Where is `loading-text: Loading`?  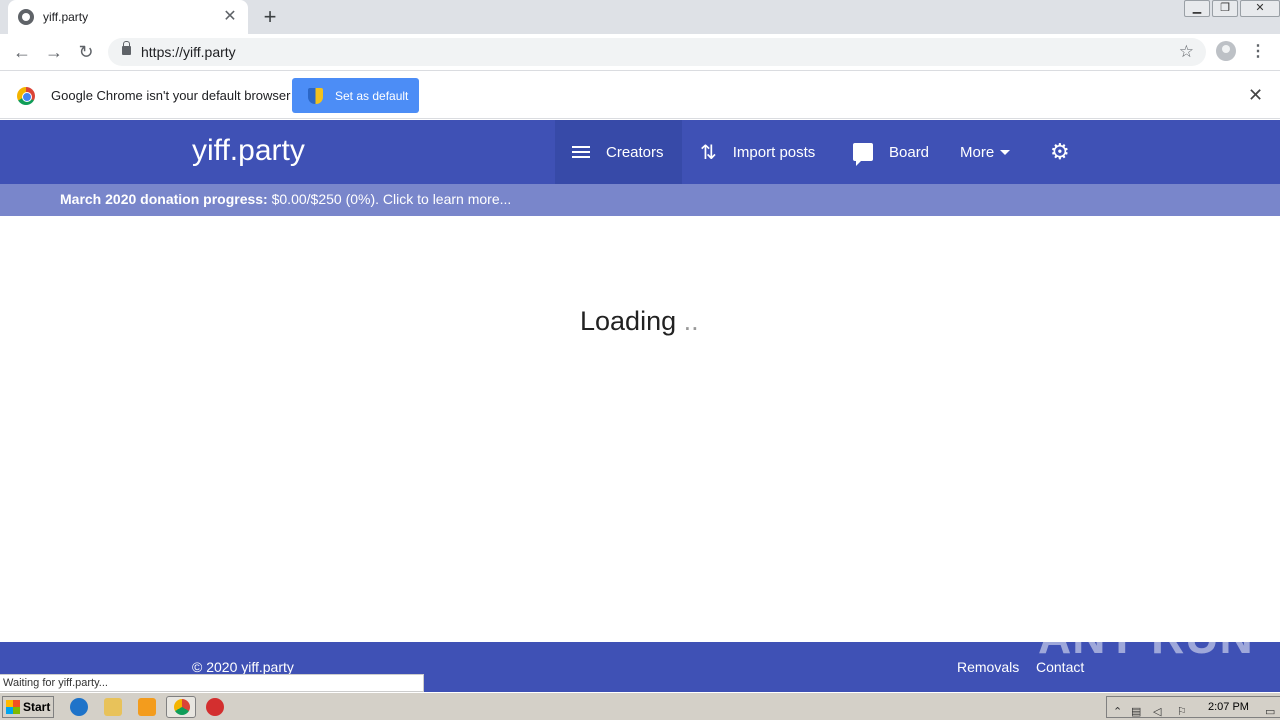
loading-text: Loading is located at coordinates (628, 321).